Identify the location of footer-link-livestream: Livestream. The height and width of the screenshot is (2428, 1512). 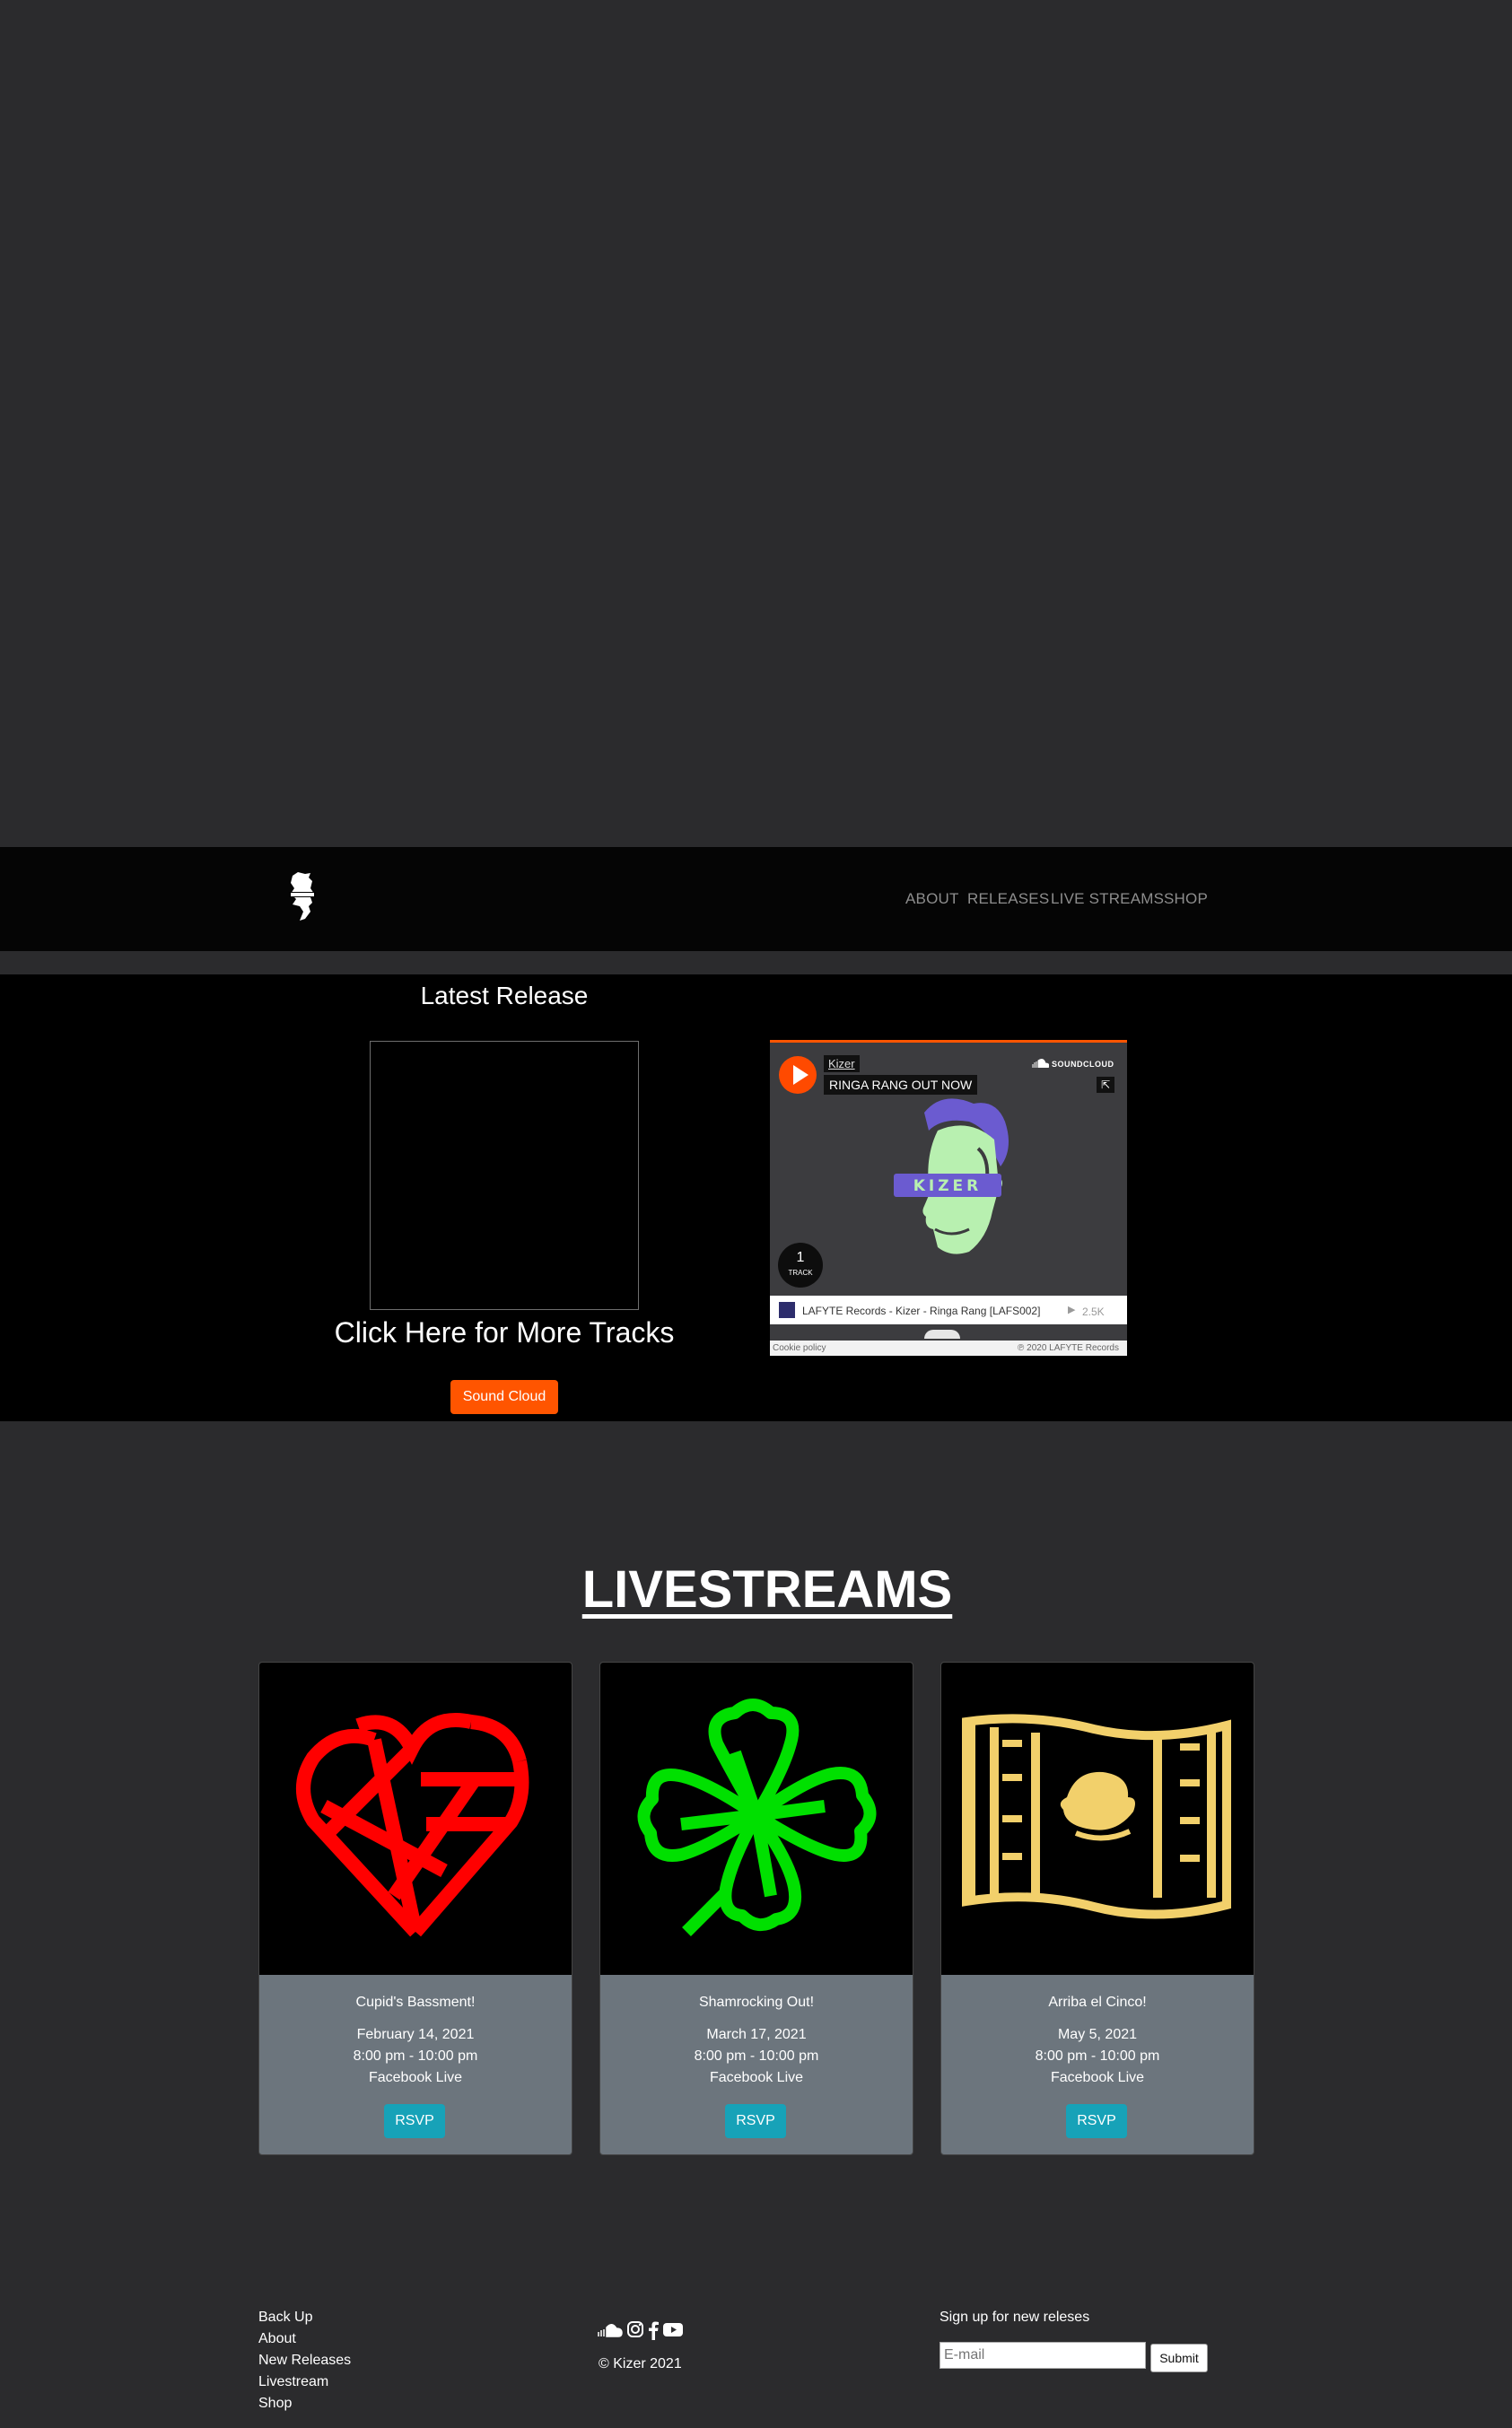
(293, 2382).